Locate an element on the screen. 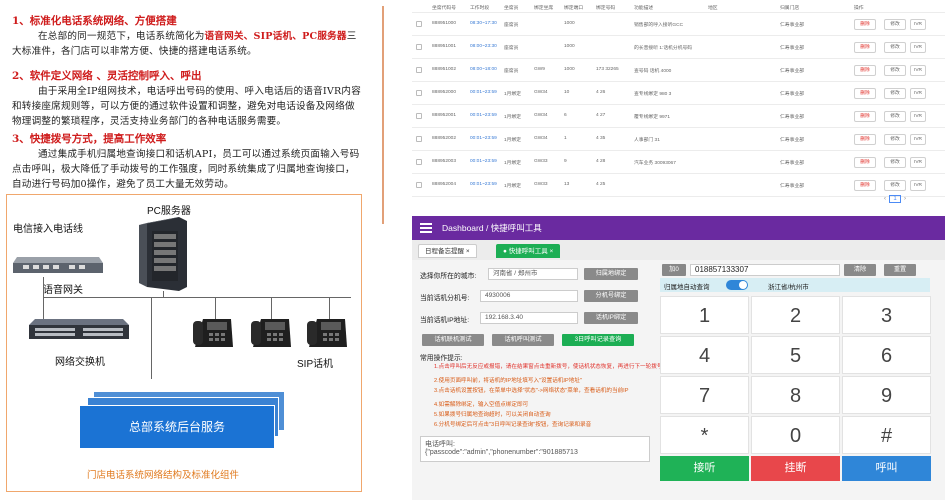 Image resolution: width=945 pixels, height=500 pixels. cell-code: 888952002 is located at coordinates (444, 138).